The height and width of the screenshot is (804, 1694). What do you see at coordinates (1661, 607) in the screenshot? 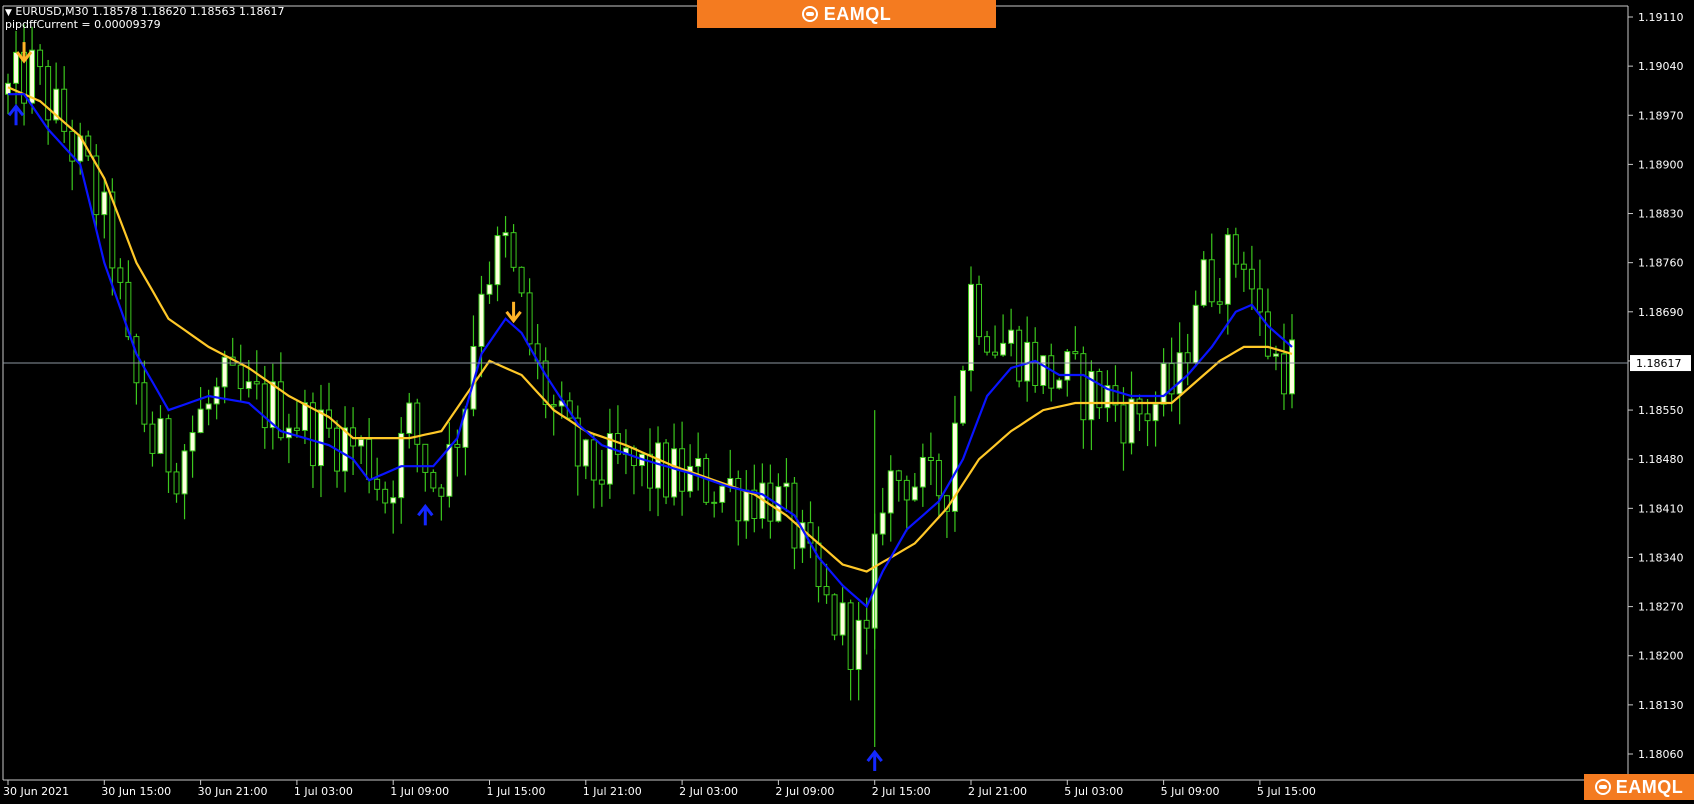
I see `price-tick-label: 1.18270` at bounding box center [1661, 607].